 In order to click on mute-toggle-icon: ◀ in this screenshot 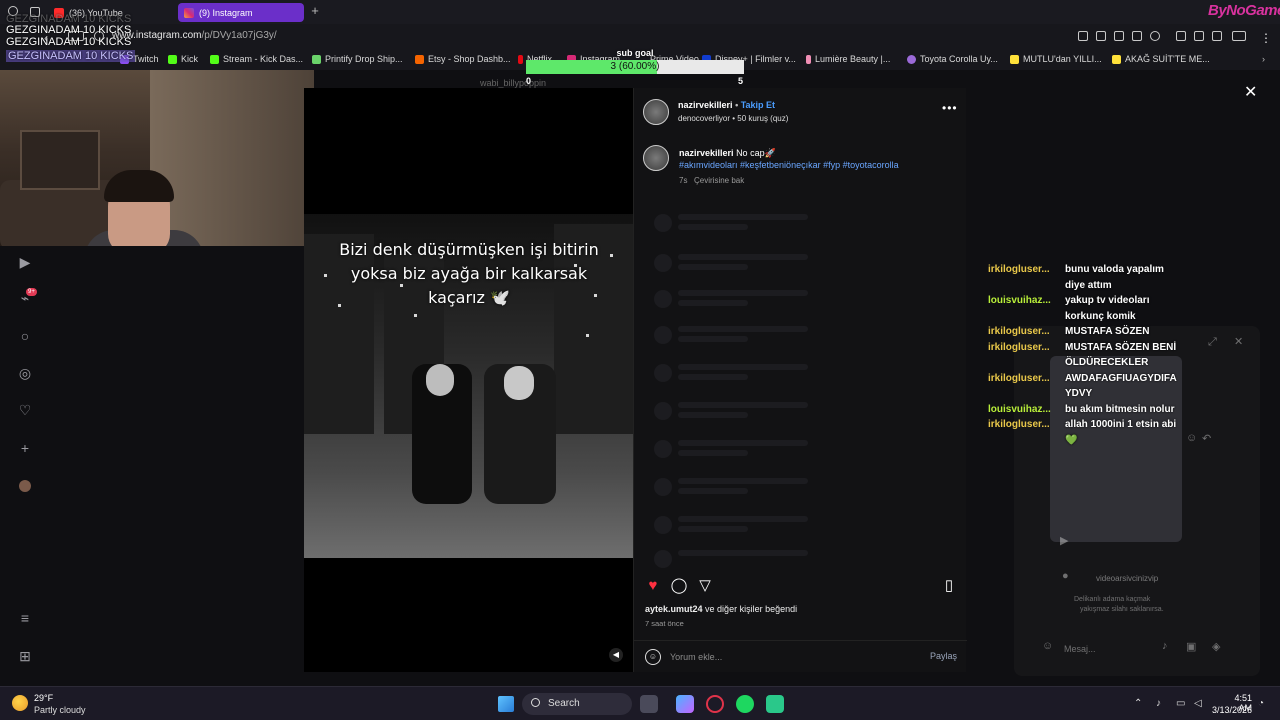, I will do `click(616, 655)`.